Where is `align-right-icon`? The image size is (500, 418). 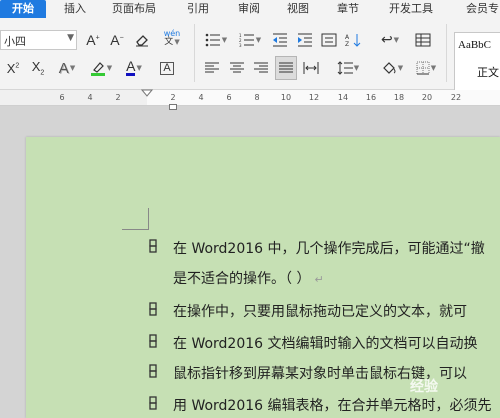 align-right-icon is located at coordinates (261, 67).